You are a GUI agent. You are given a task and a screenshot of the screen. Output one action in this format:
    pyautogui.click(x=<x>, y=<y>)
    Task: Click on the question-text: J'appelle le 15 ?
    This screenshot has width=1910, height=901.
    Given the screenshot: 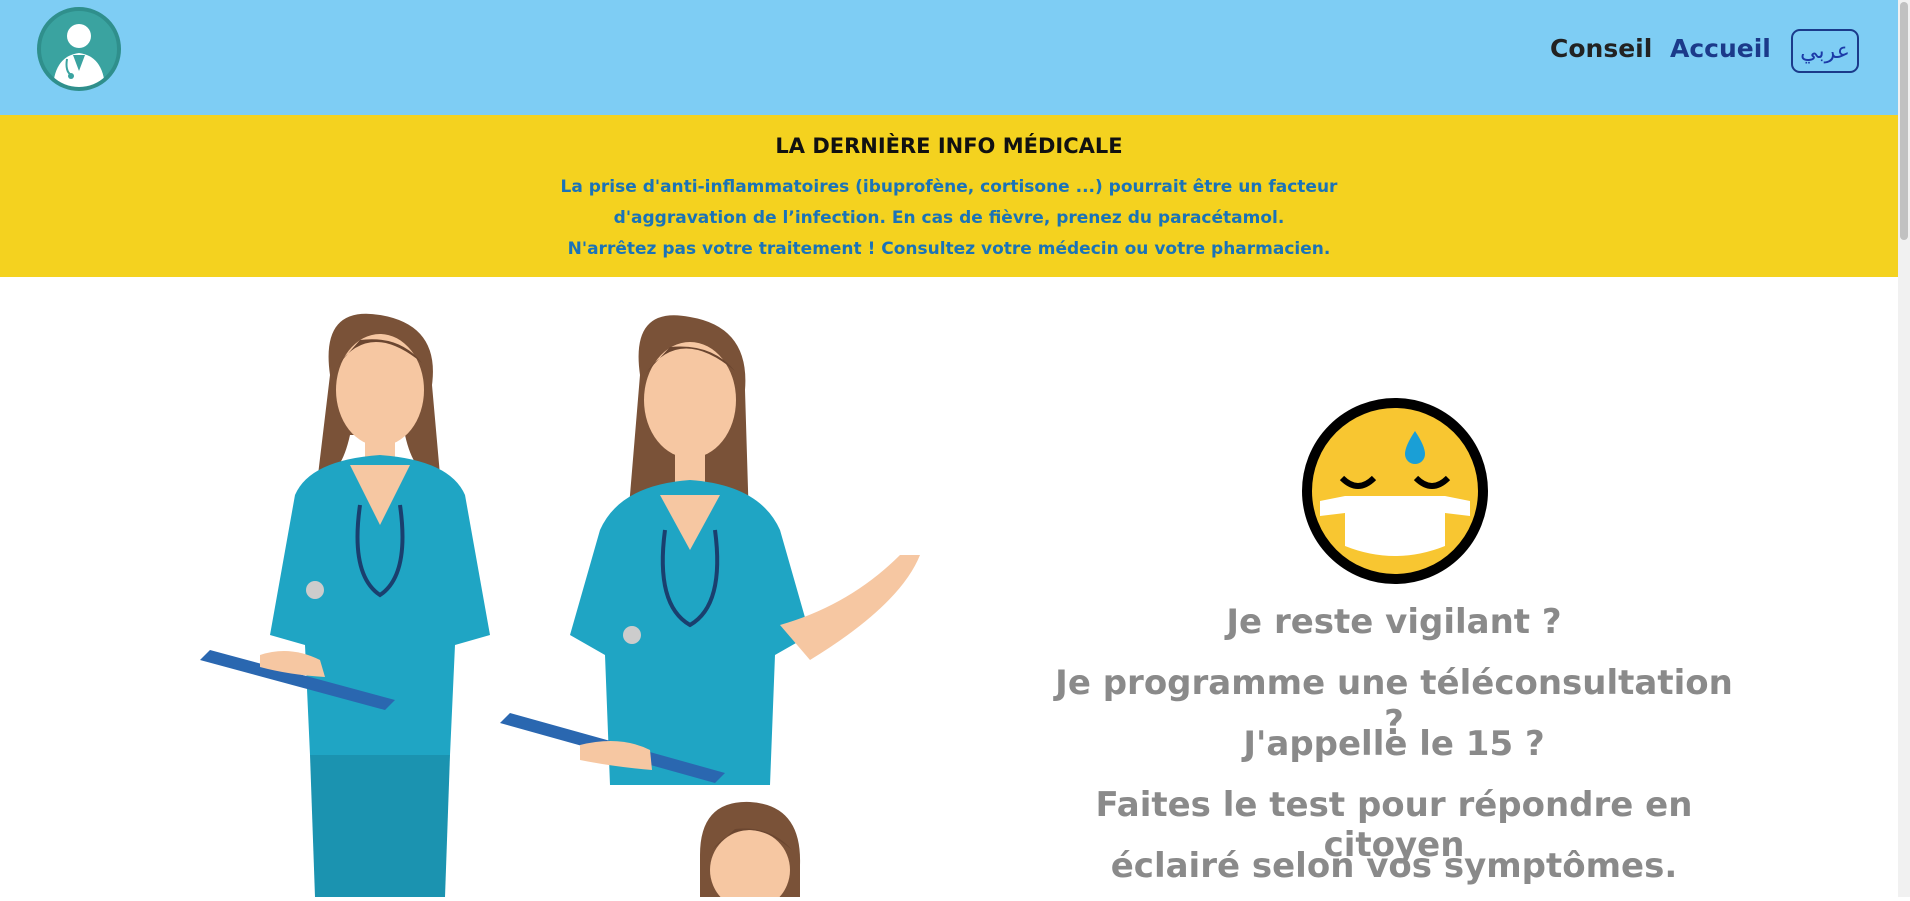 What is the action you would take?
    pyautogui.click(x=1394, y=744)
    